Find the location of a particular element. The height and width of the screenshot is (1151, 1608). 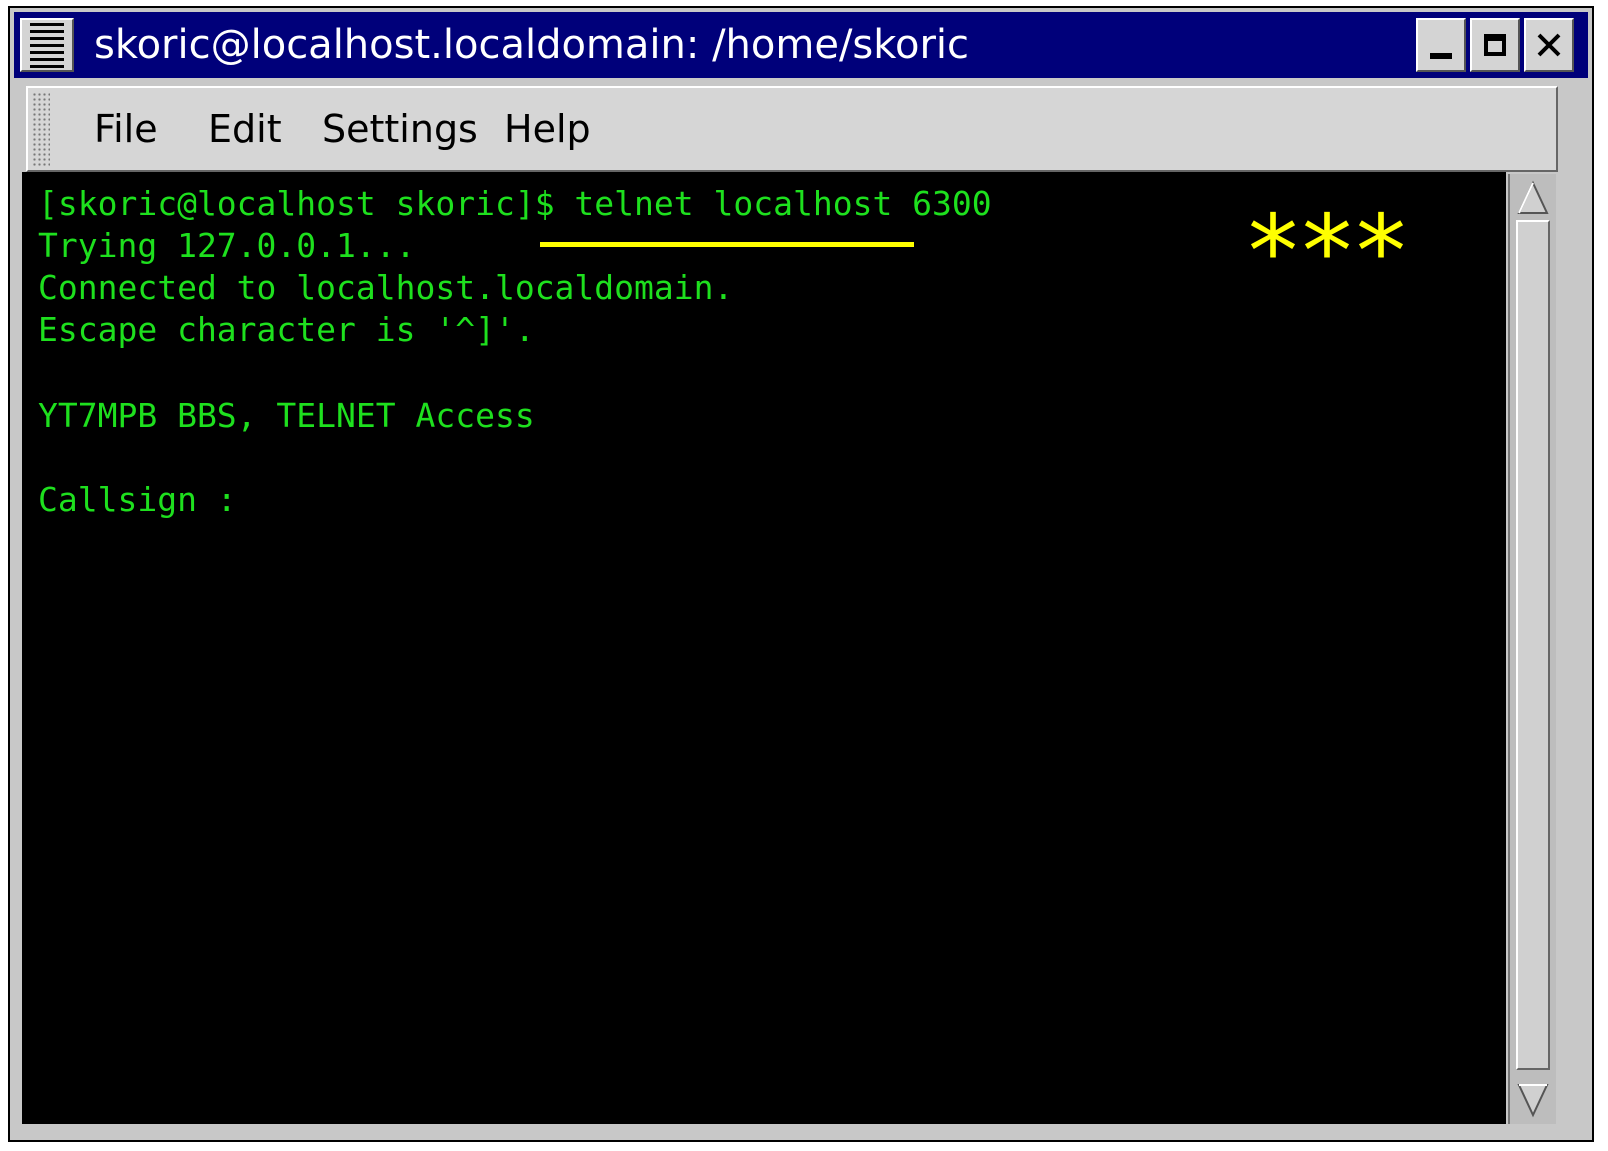

scroll-up-arrow-icon is located at coordinates (1533, 199).